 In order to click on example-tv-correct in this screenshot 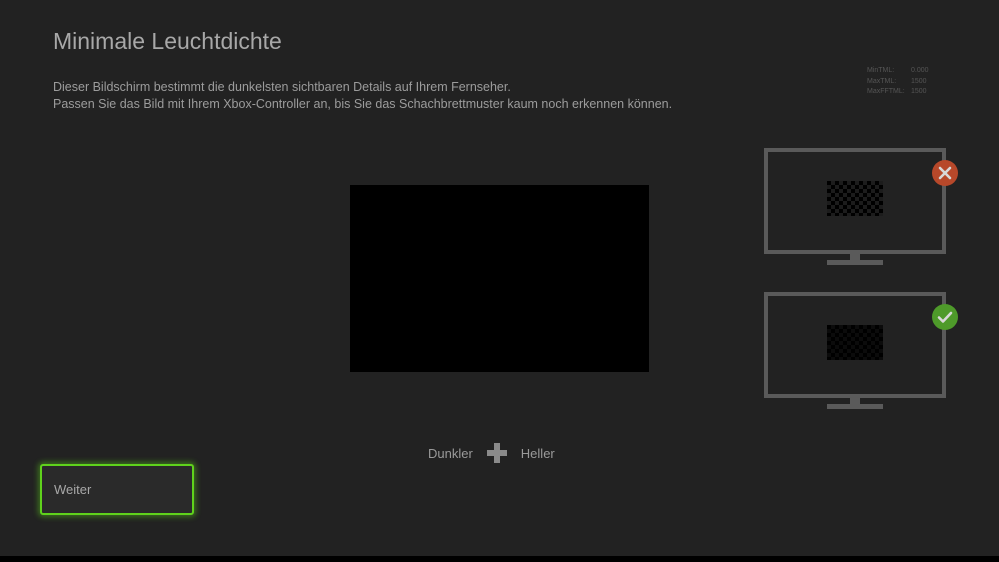, I will do `click(861, 352)`.